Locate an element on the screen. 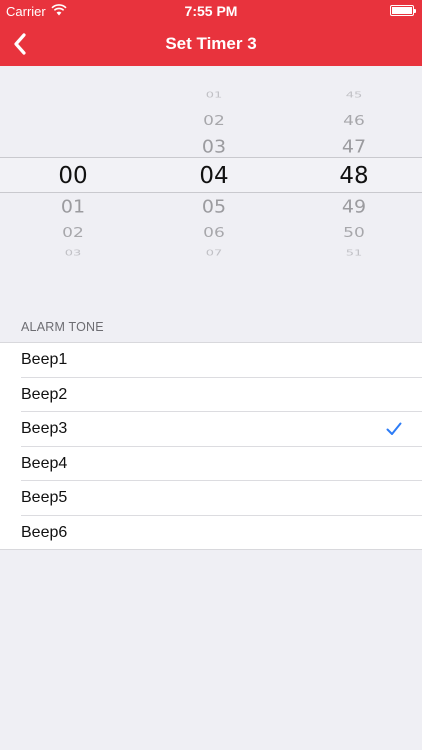 This screenshot has height=750, width=422. seconds-option: 47 is located at coordinates (354, 147).